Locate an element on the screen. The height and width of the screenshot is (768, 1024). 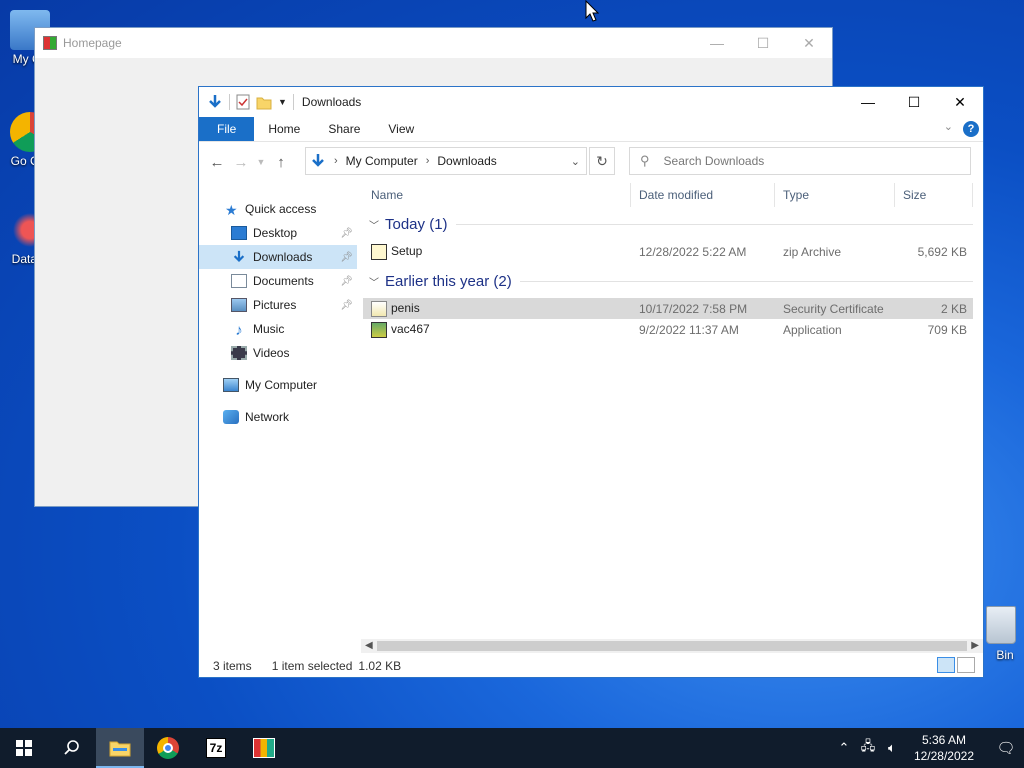
nav-item-music: ♪ Music is located at coordinates (278, 329).